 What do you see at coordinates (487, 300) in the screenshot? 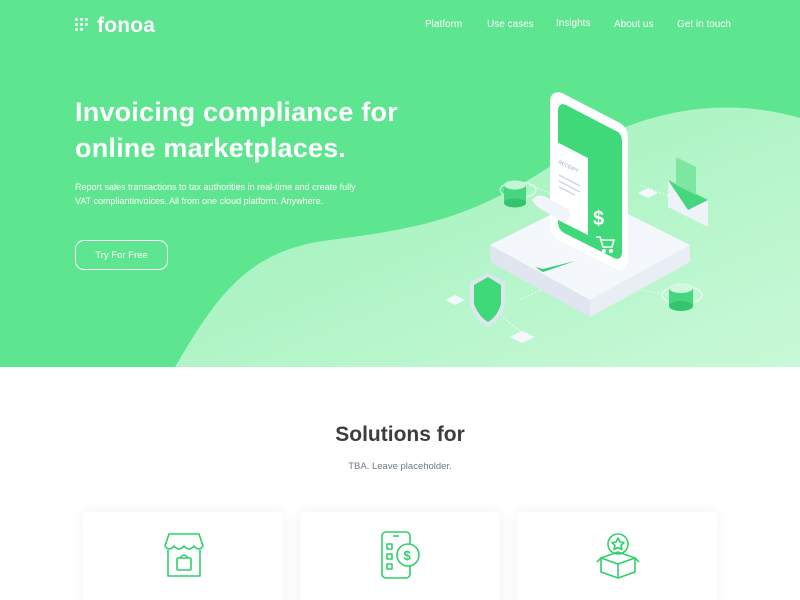
I see `shield-icon` at bounding box center [487, 300].